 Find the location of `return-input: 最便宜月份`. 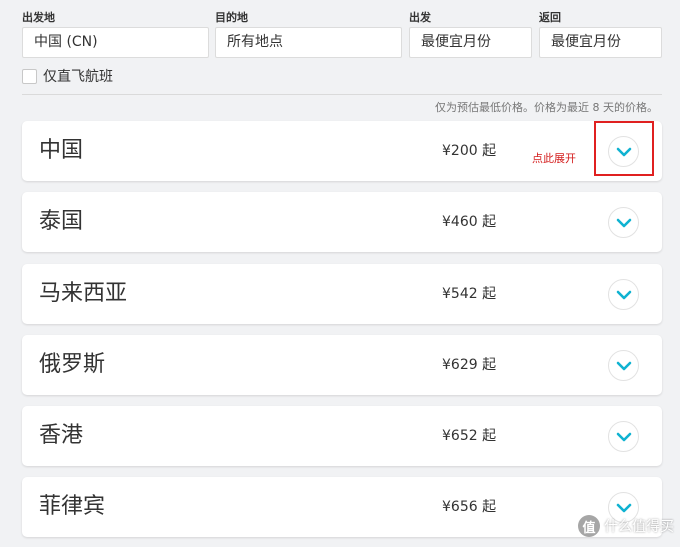

return-input: 最便宜月份 is located at coordinates (600, 42).